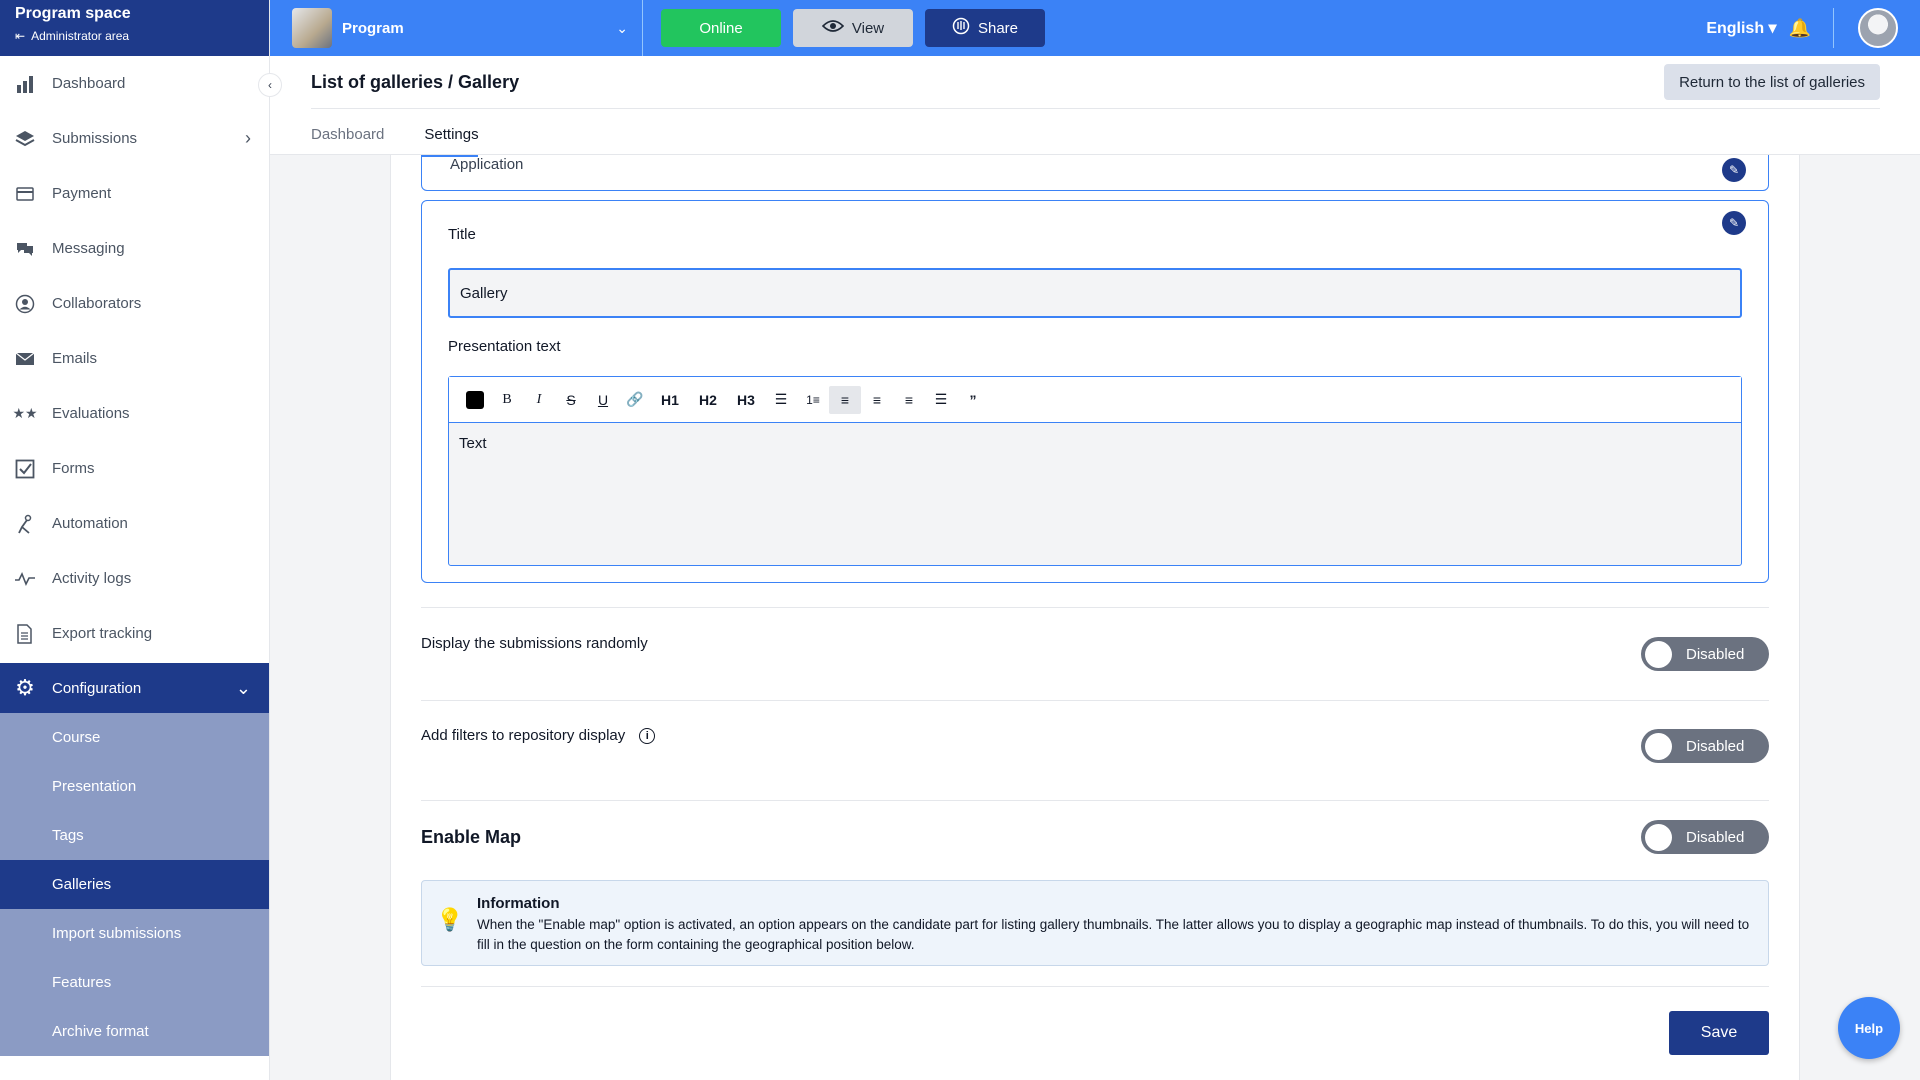 The height and width of the screenshot is (1080, 1920). Describe the element at coordinates (134, 248) in the screenshot. I see `sidebar-item-messaging: Messaging` at that location.